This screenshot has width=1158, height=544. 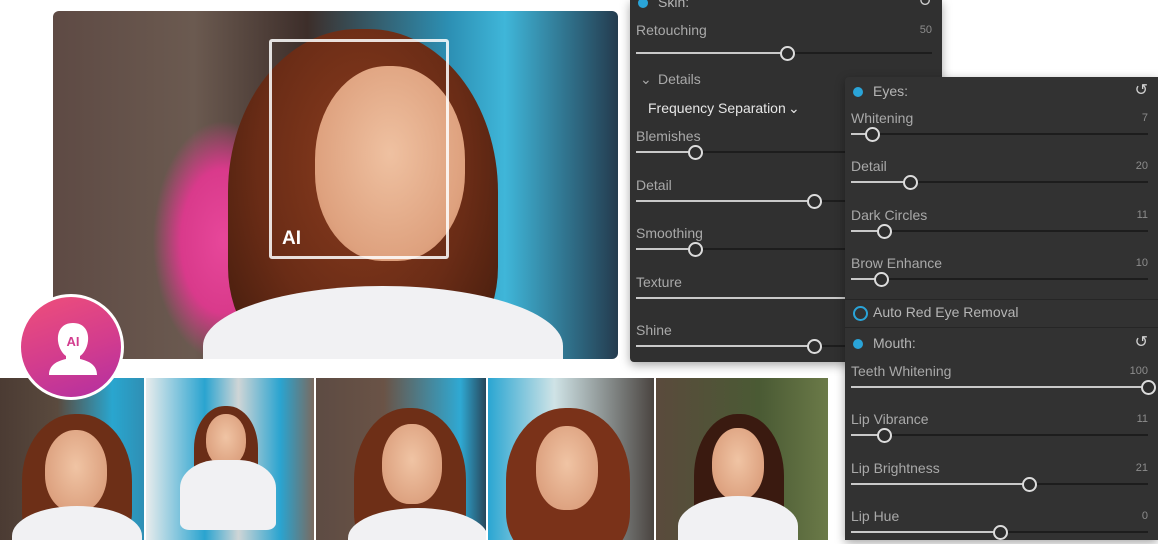 I want to click on eyes-slider-value: 11, so click(x=1142, y=214).